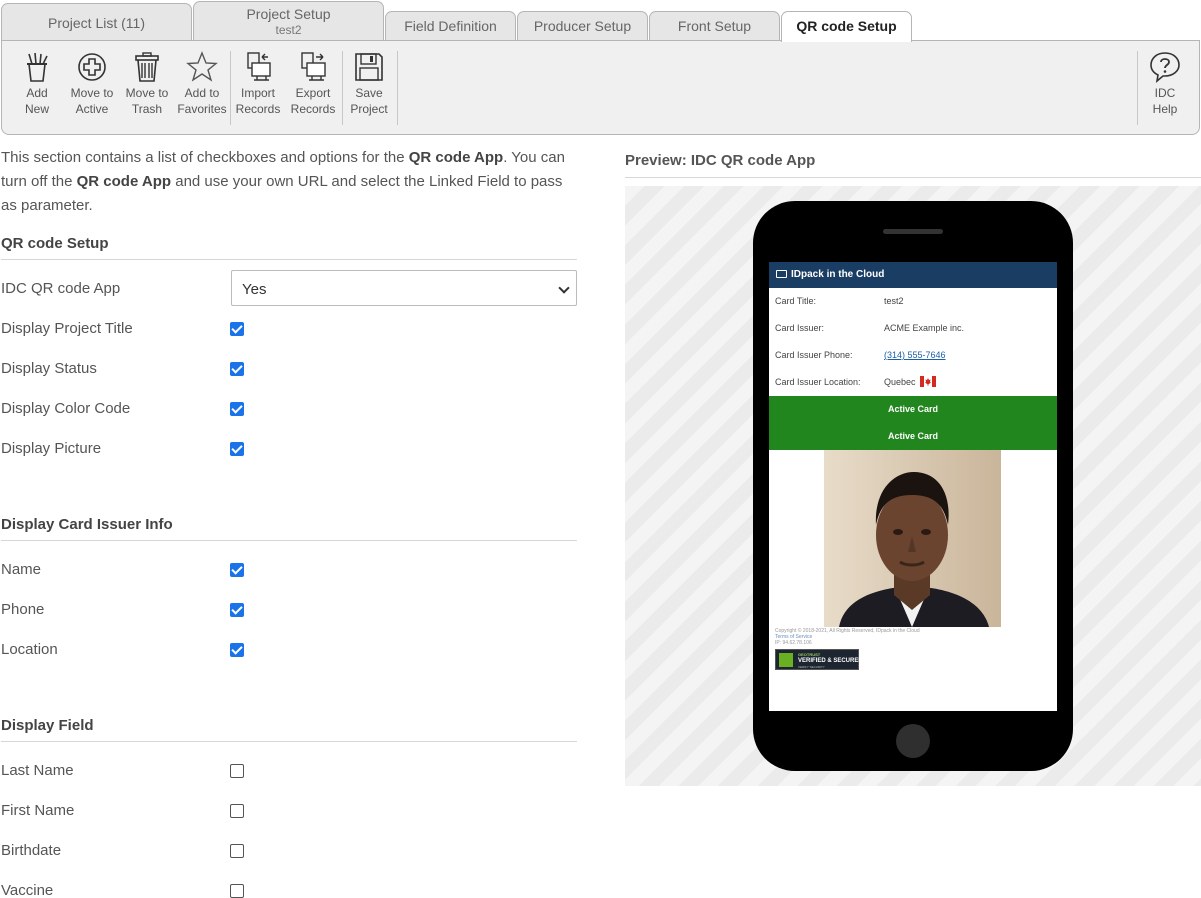 This screenshot has height=898, width=1201. I want to click on plus-circle-icon, so click(92, 67).